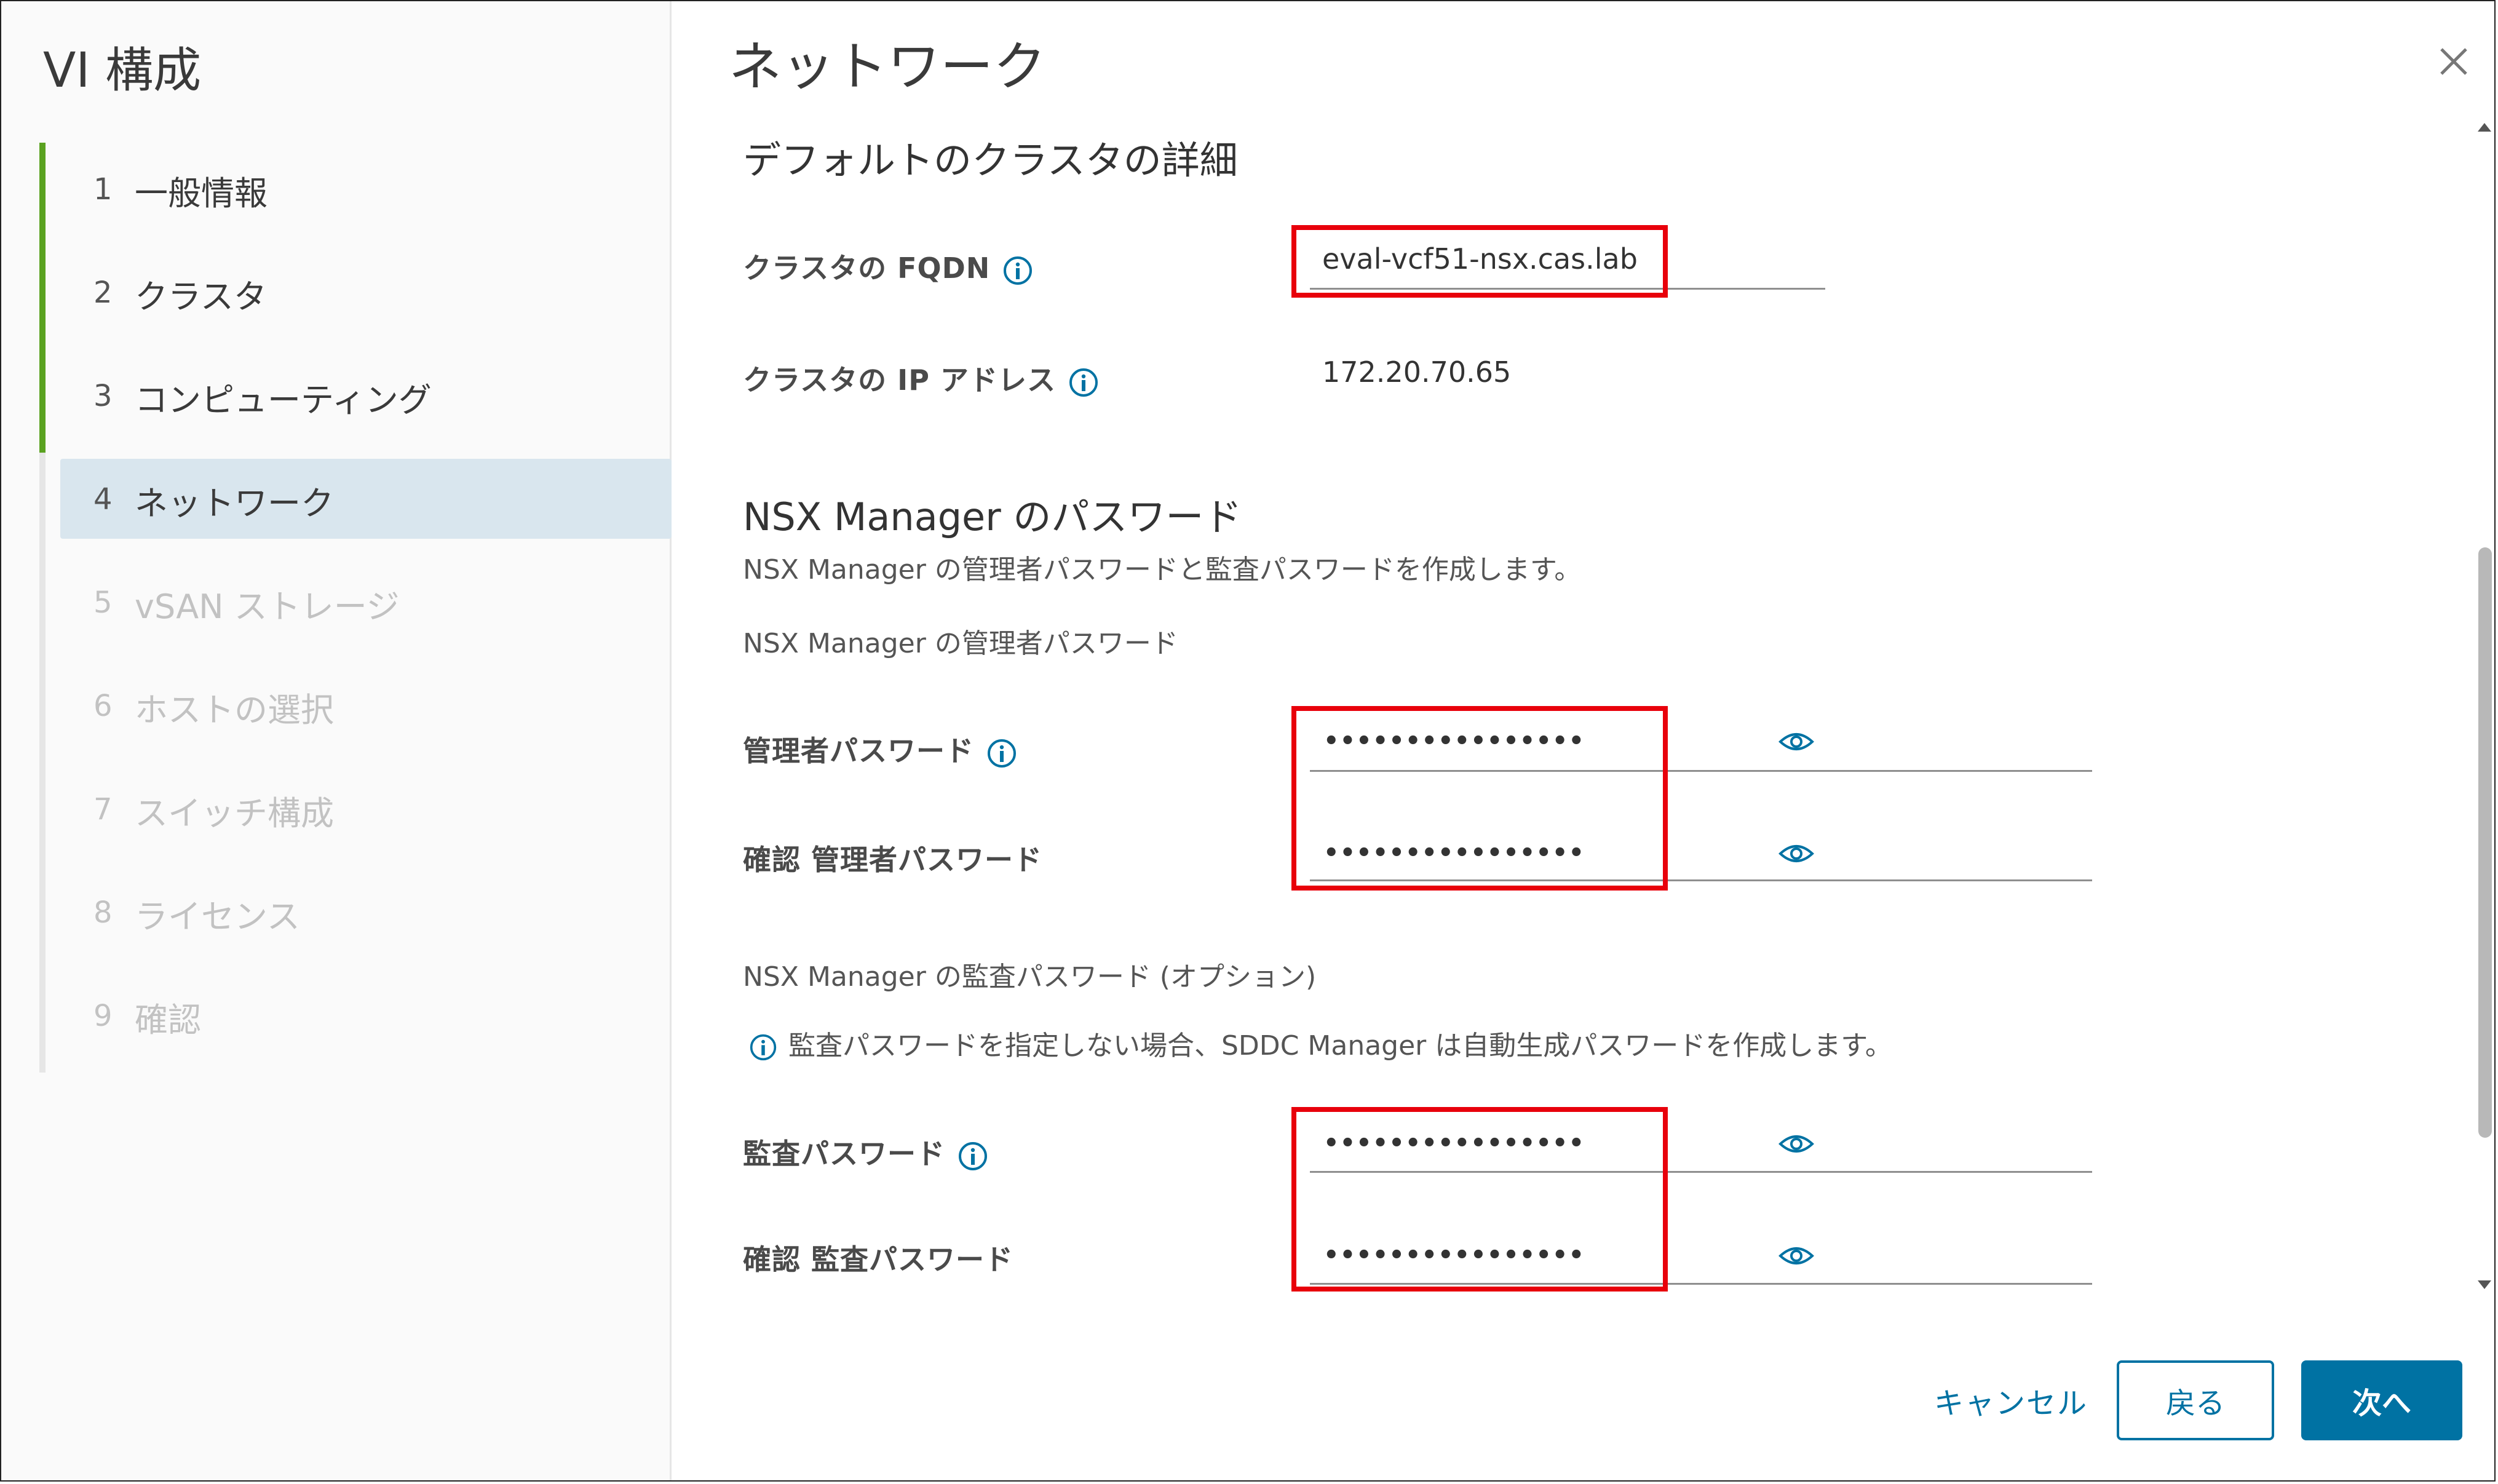 This screenshot has height=1484, width=2498. I want to click on page-title: ネットワーク, so click(887, 67).